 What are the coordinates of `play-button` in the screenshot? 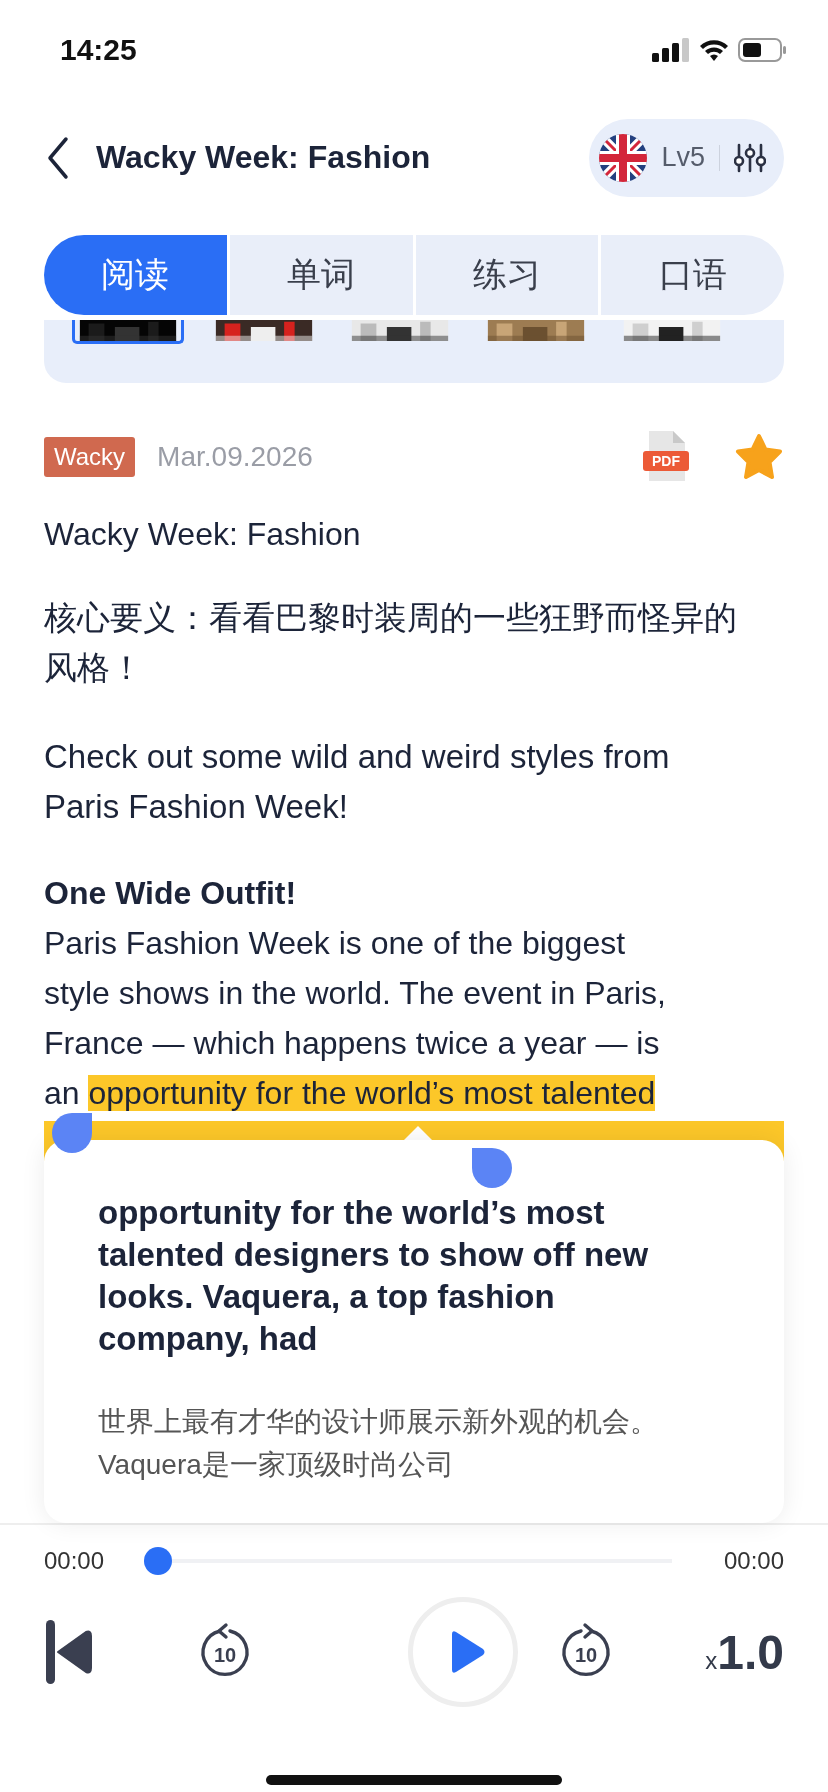 It's located at (463, 1652).